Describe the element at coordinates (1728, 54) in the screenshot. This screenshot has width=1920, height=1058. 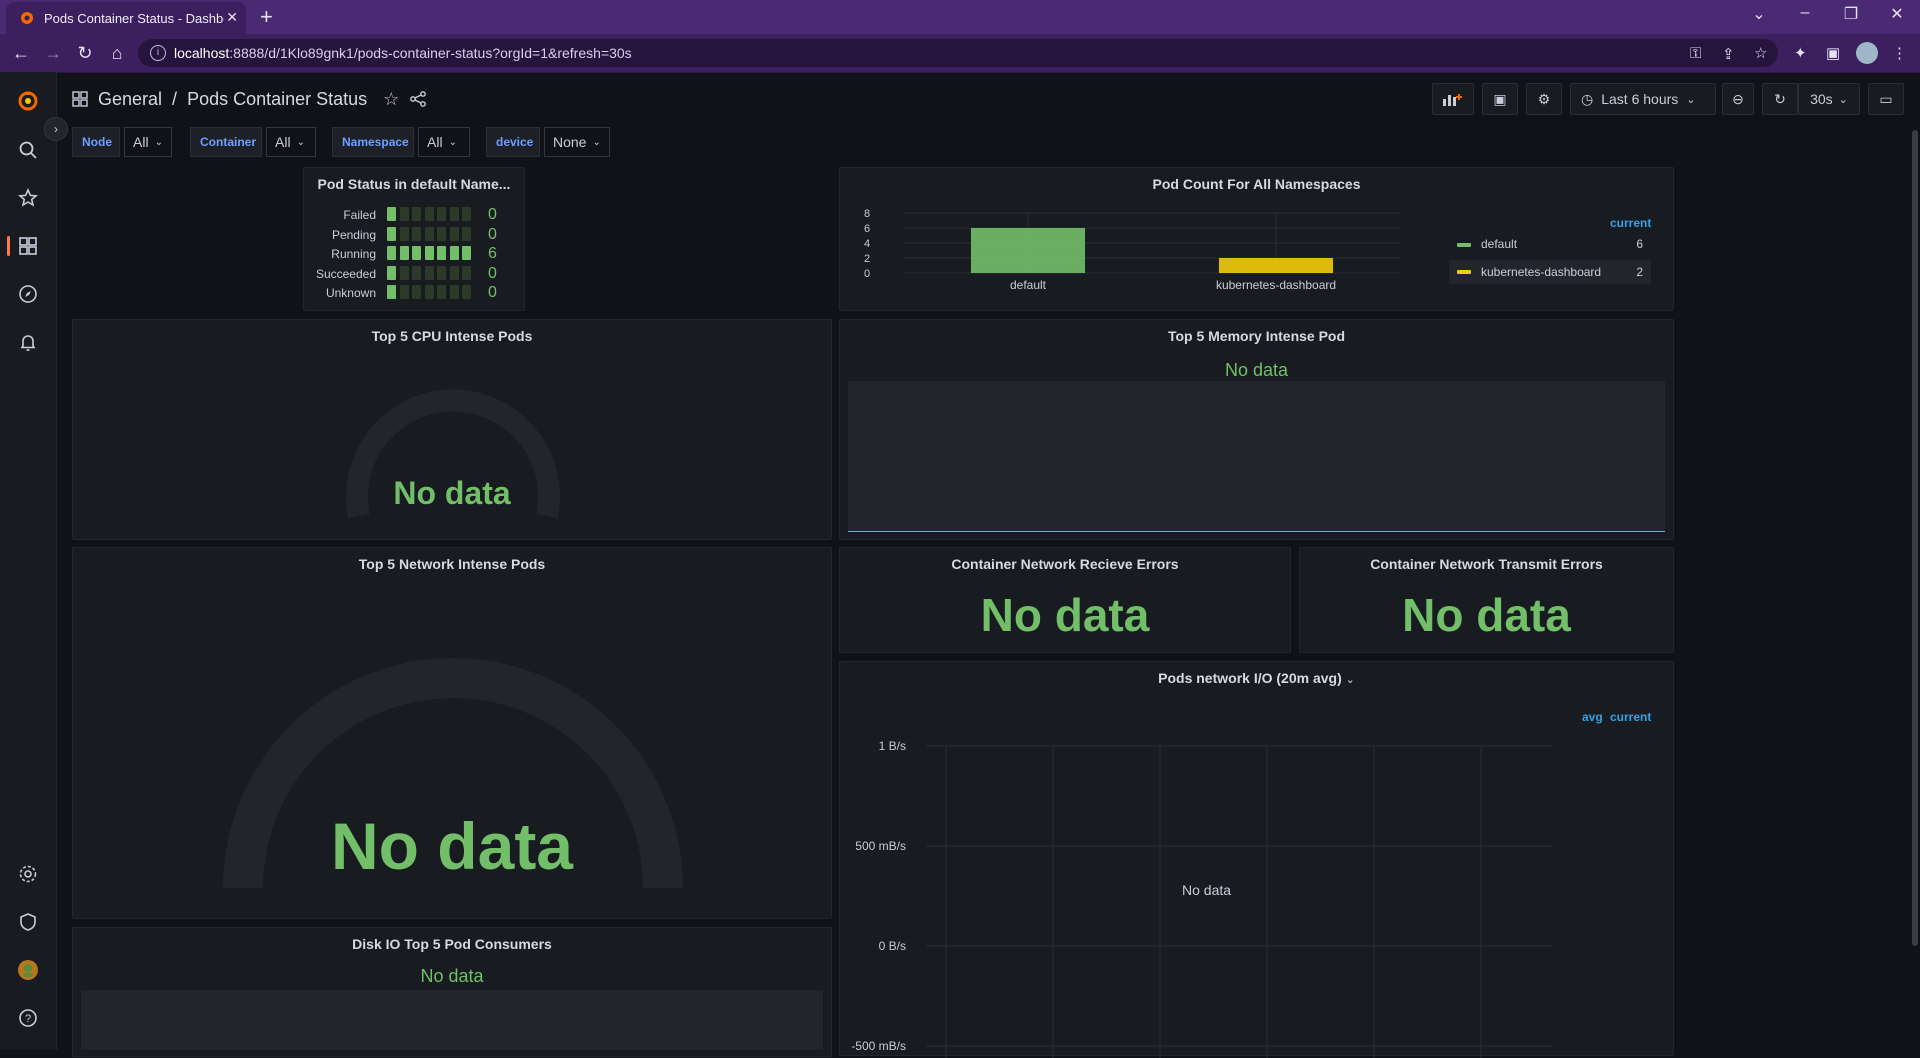
I see `share-icon: ⇪` at that location.